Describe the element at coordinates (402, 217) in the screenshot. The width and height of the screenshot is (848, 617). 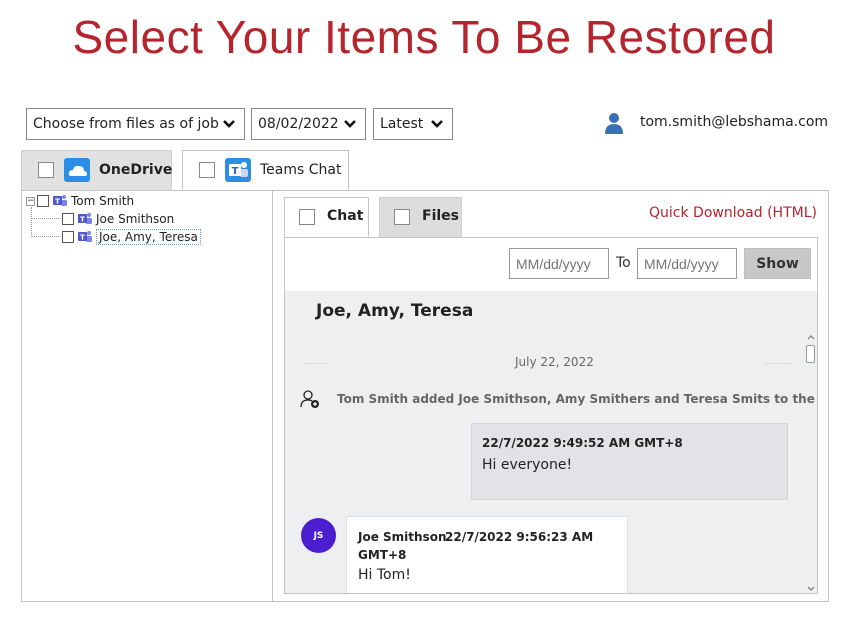
I see `files-checkbox` at that location.